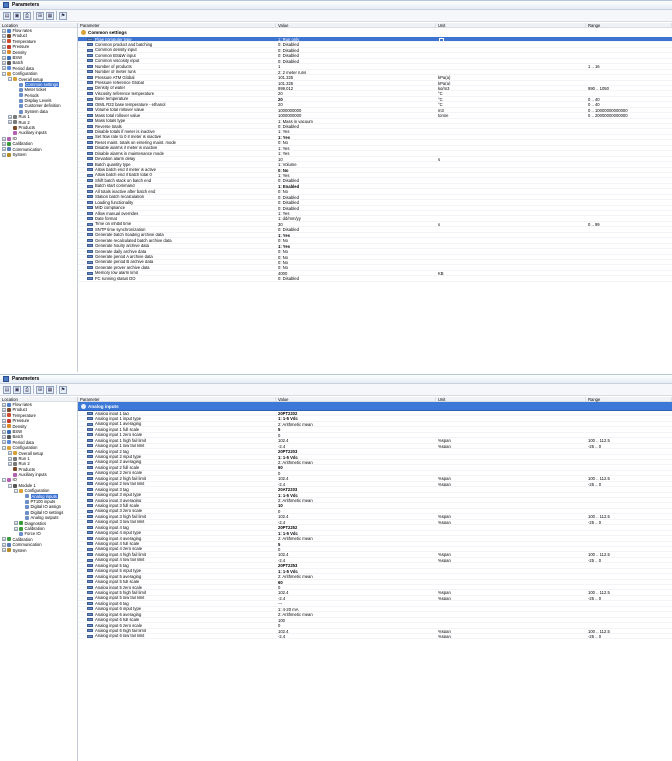  What do you see at coordinates (38, 154) in the screenshot?
I see `tree-item: + System` at bounding box center [38, 154].